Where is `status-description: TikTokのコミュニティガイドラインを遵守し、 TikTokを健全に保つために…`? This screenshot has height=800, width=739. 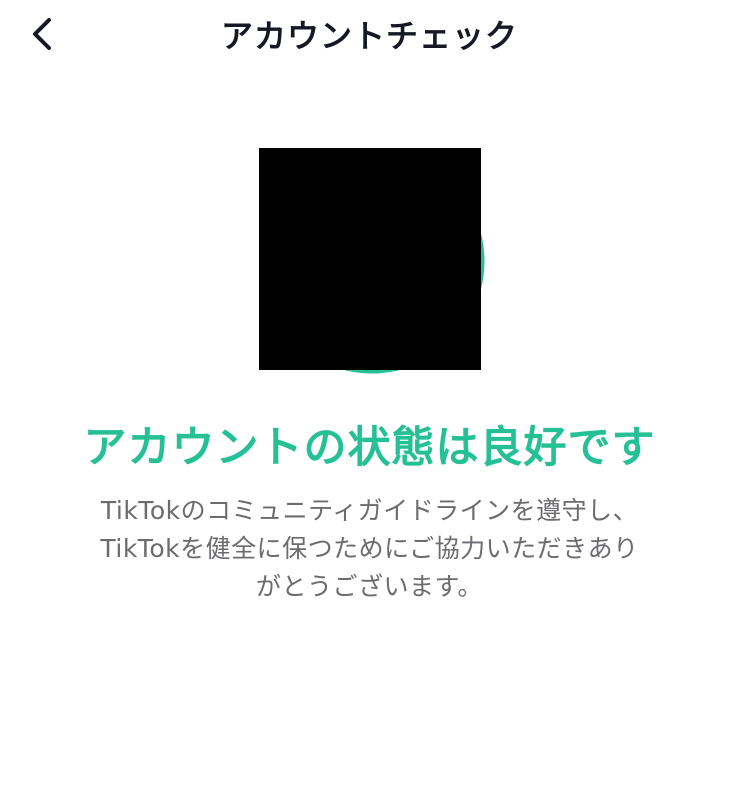 status-description: TikTokのコミュニティガイドラインを遵守し、 TikTokを健全に保つために… is located at coordinates (369, 549).